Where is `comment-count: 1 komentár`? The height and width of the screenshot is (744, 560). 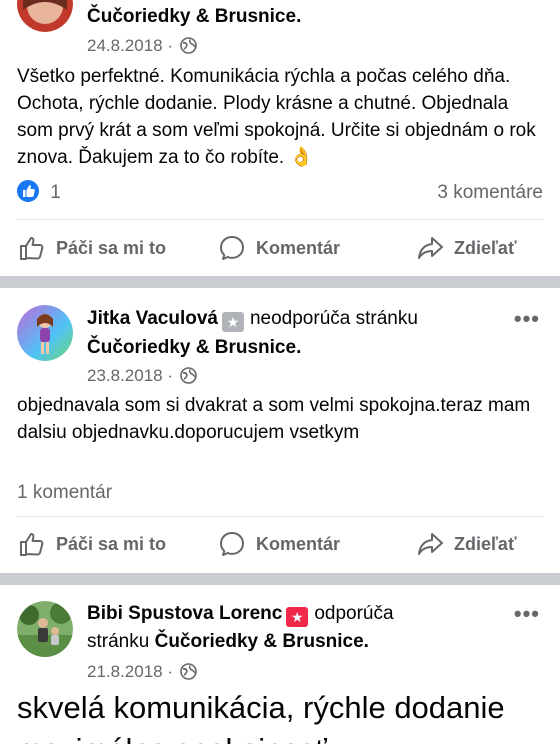 comment-count: 1 komentár is located at coordinates (64, 492).